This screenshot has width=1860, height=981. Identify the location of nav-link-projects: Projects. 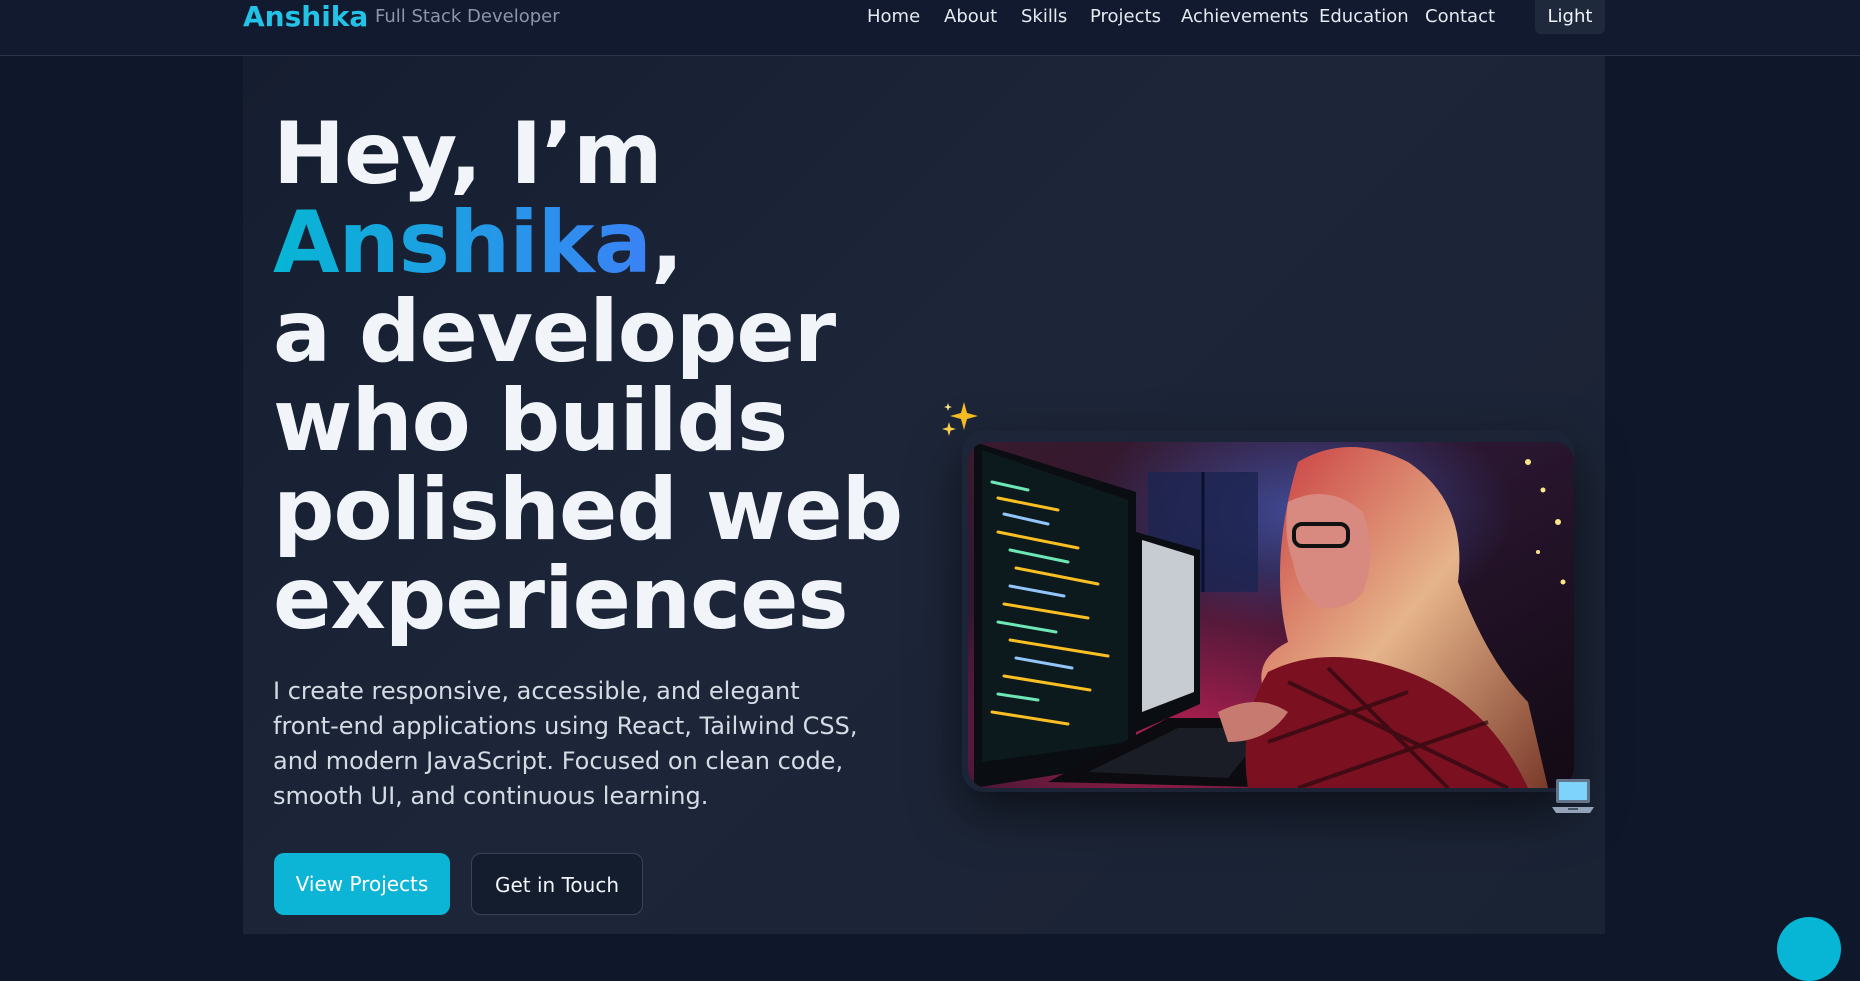
(1125, 17).